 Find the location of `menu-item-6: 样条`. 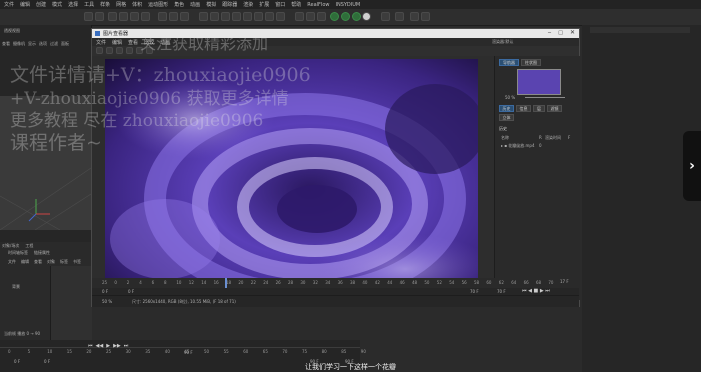

menu-item-6: 样条 is located at coordinates (105, 4).